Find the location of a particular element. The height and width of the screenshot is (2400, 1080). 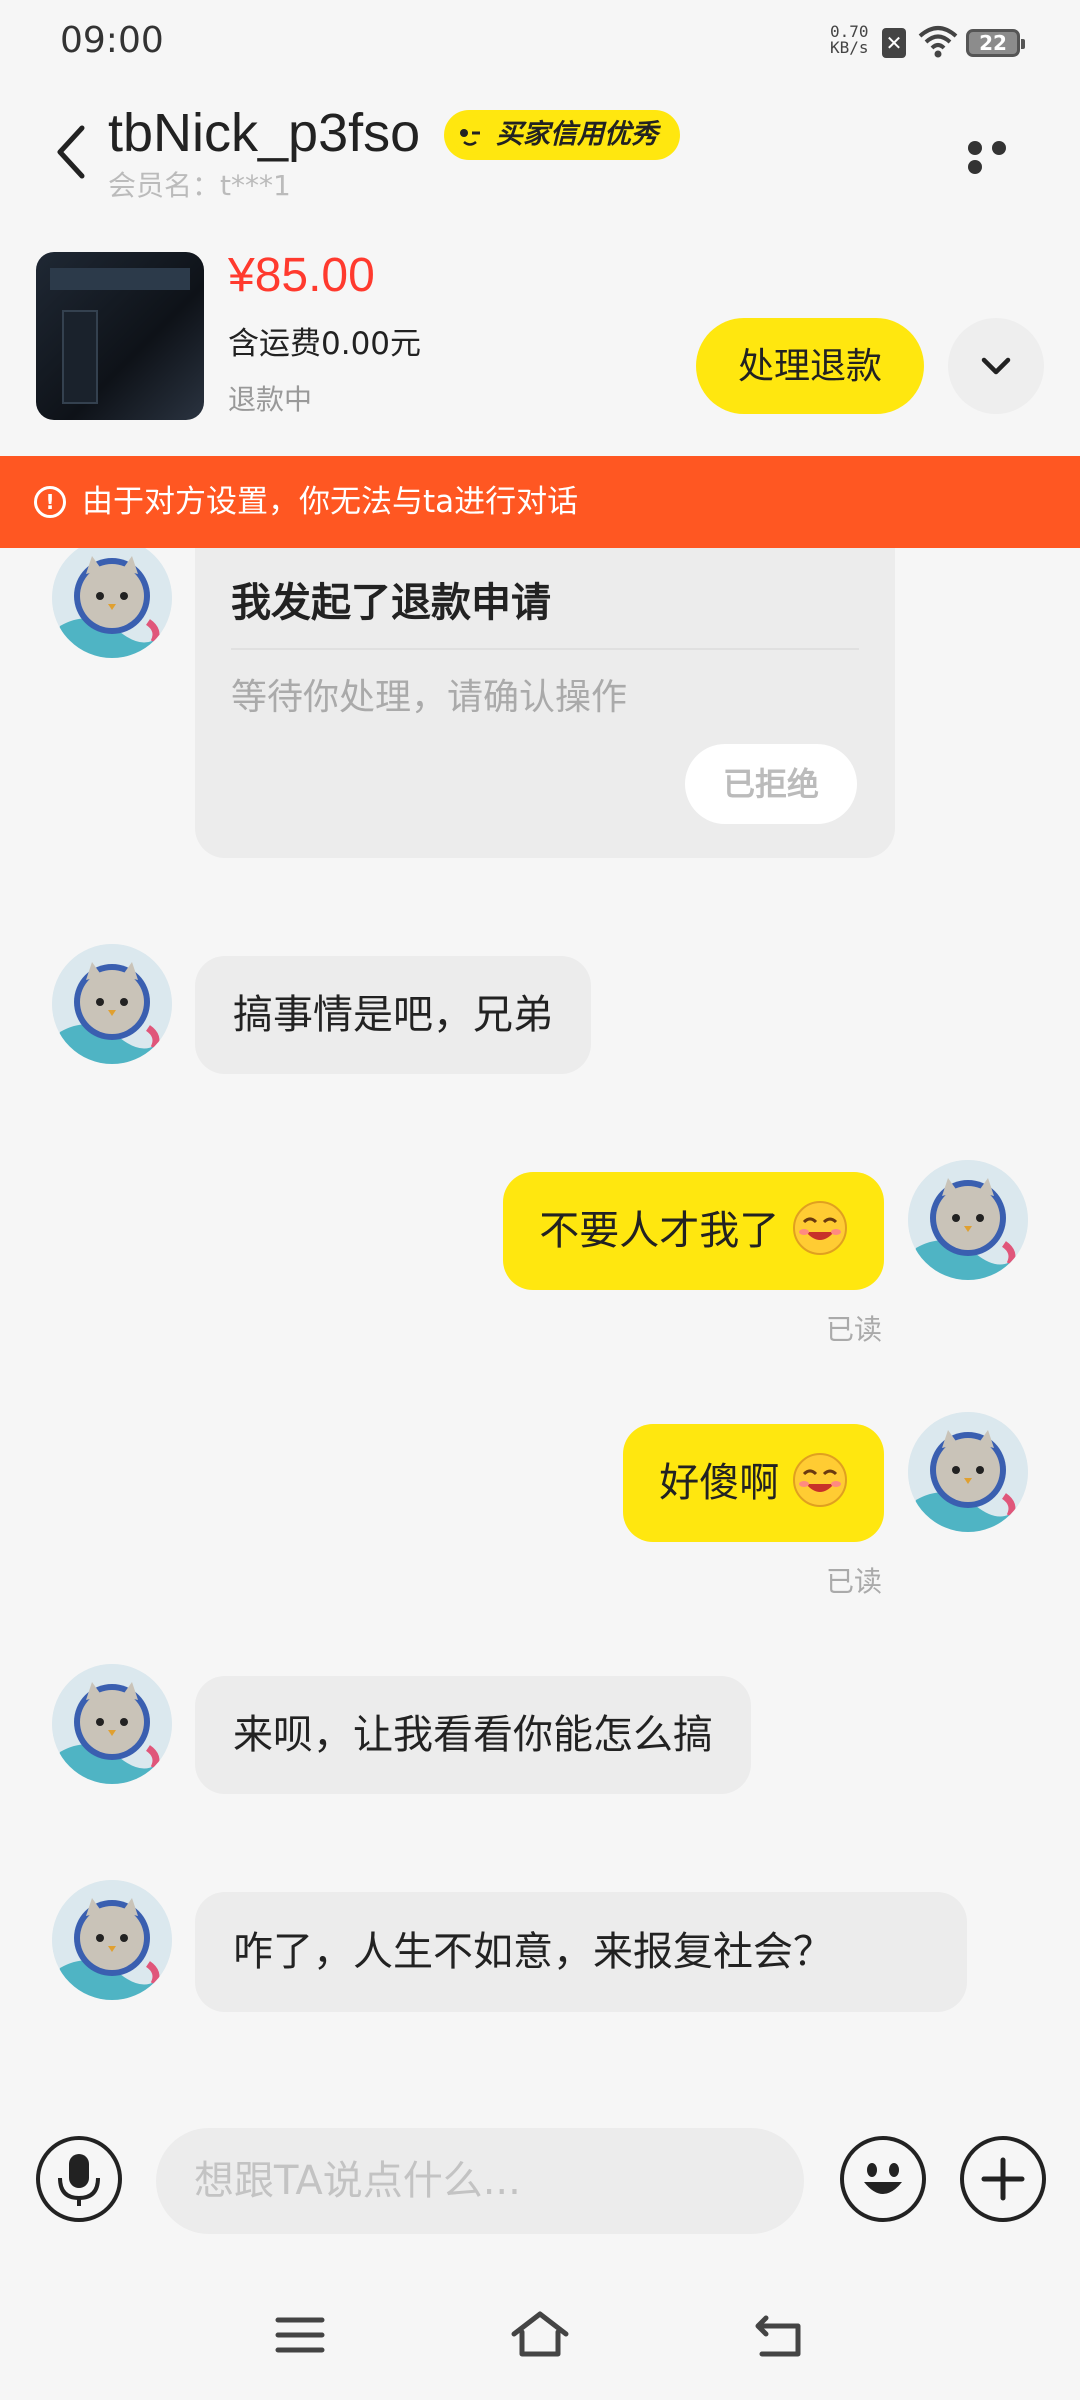

home-icon is located at coordinates (540, 2335).